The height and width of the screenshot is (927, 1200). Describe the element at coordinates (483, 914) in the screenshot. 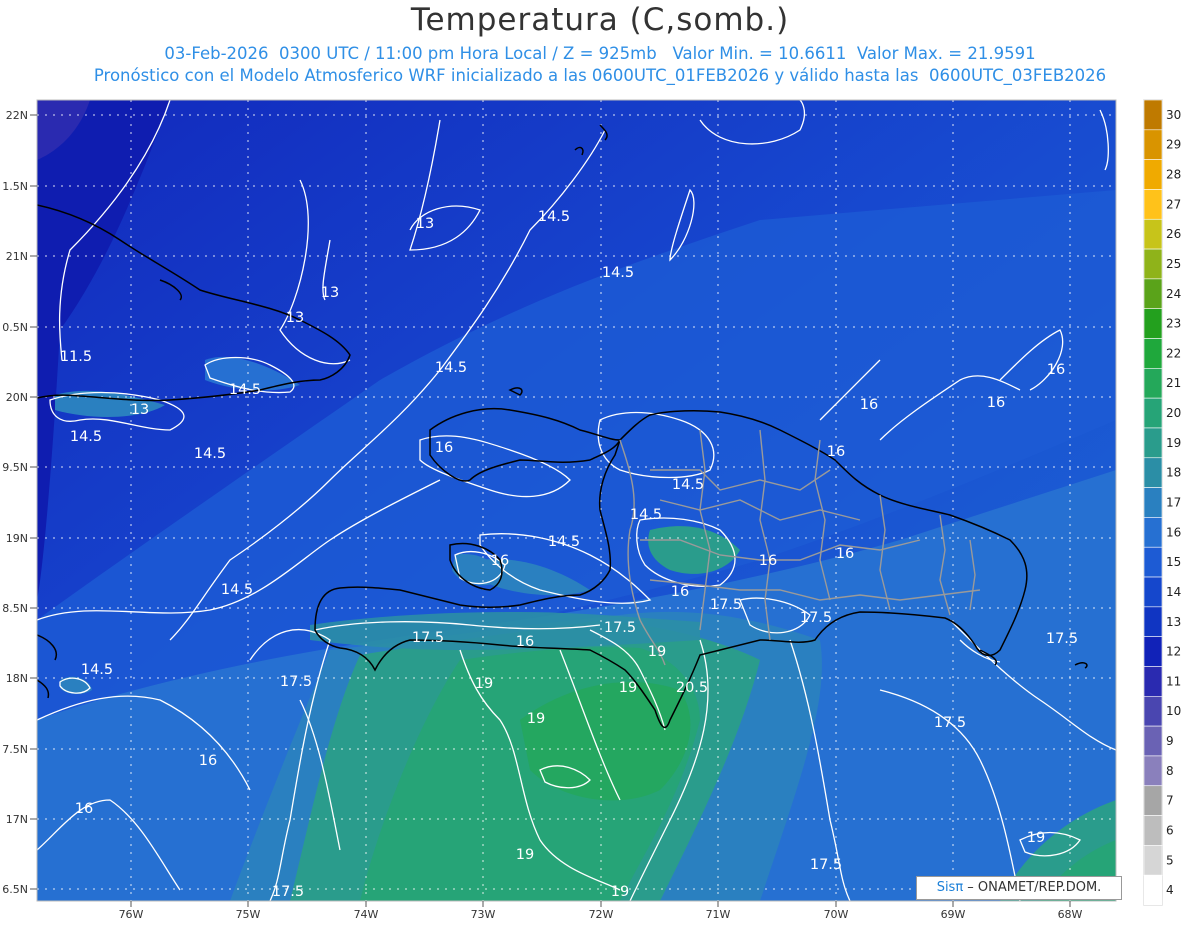

I see `lon-label: 73W` at that location.